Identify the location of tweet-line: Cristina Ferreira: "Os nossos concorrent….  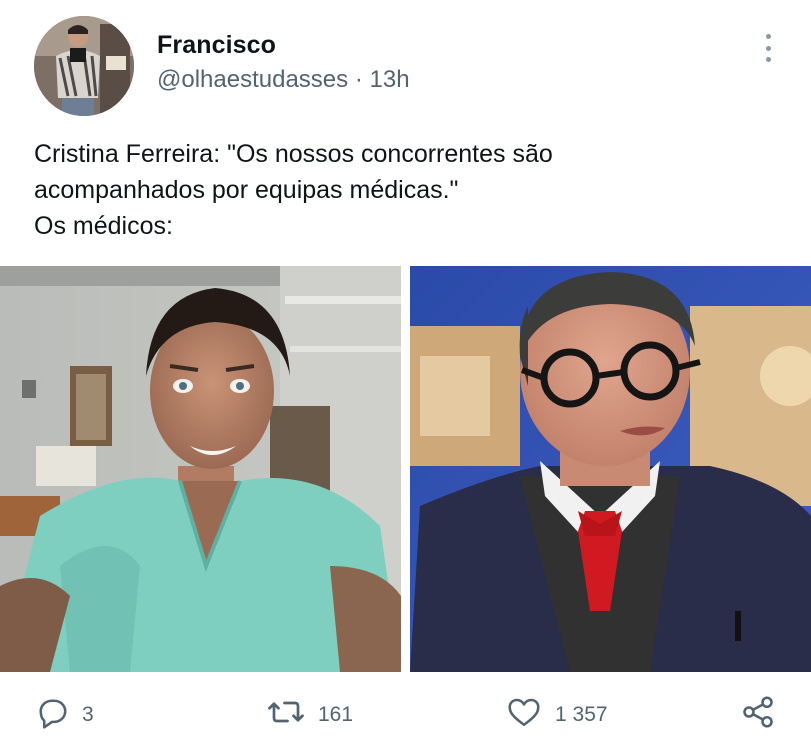
(293, 154).